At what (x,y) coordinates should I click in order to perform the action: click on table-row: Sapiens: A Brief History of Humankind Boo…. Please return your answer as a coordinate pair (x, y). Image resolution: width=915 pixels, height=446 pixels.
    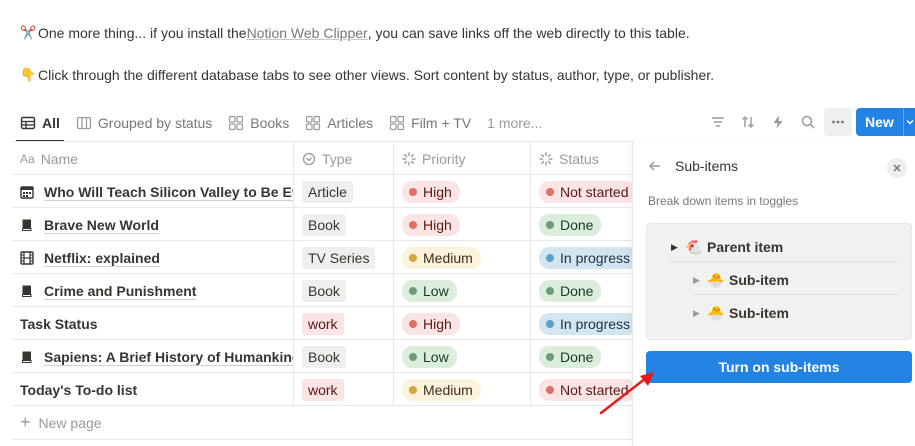
    Looking at the image, I should click on (327, 356).